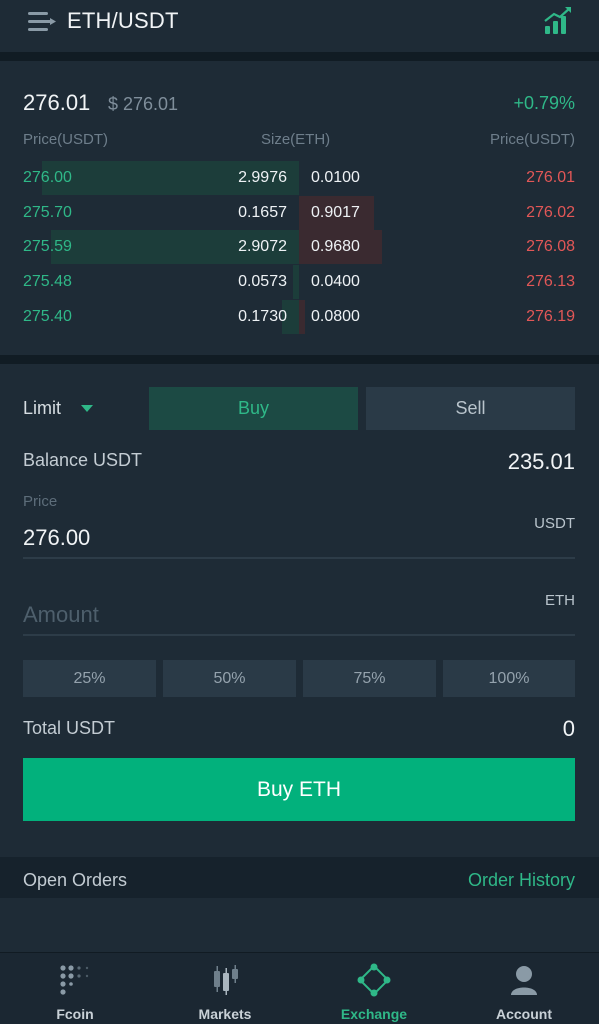 Image resolution: width=599 pixels, height=1024 pixels. I want to click on ask-size: 0.0400, so click(335, 281).